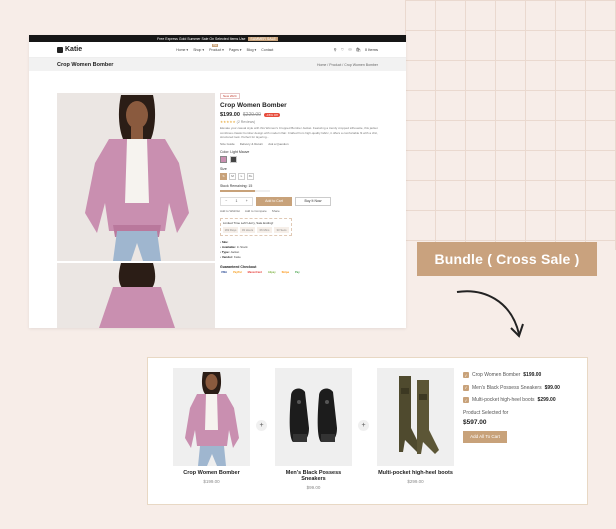 Image resolution: width=616 pixels, height=529 pixels. Describe the element at coordinates (507, 387) in the screenshot. I see `bundle-item-2-name: Men's Black Possess Sneakers` at that location.